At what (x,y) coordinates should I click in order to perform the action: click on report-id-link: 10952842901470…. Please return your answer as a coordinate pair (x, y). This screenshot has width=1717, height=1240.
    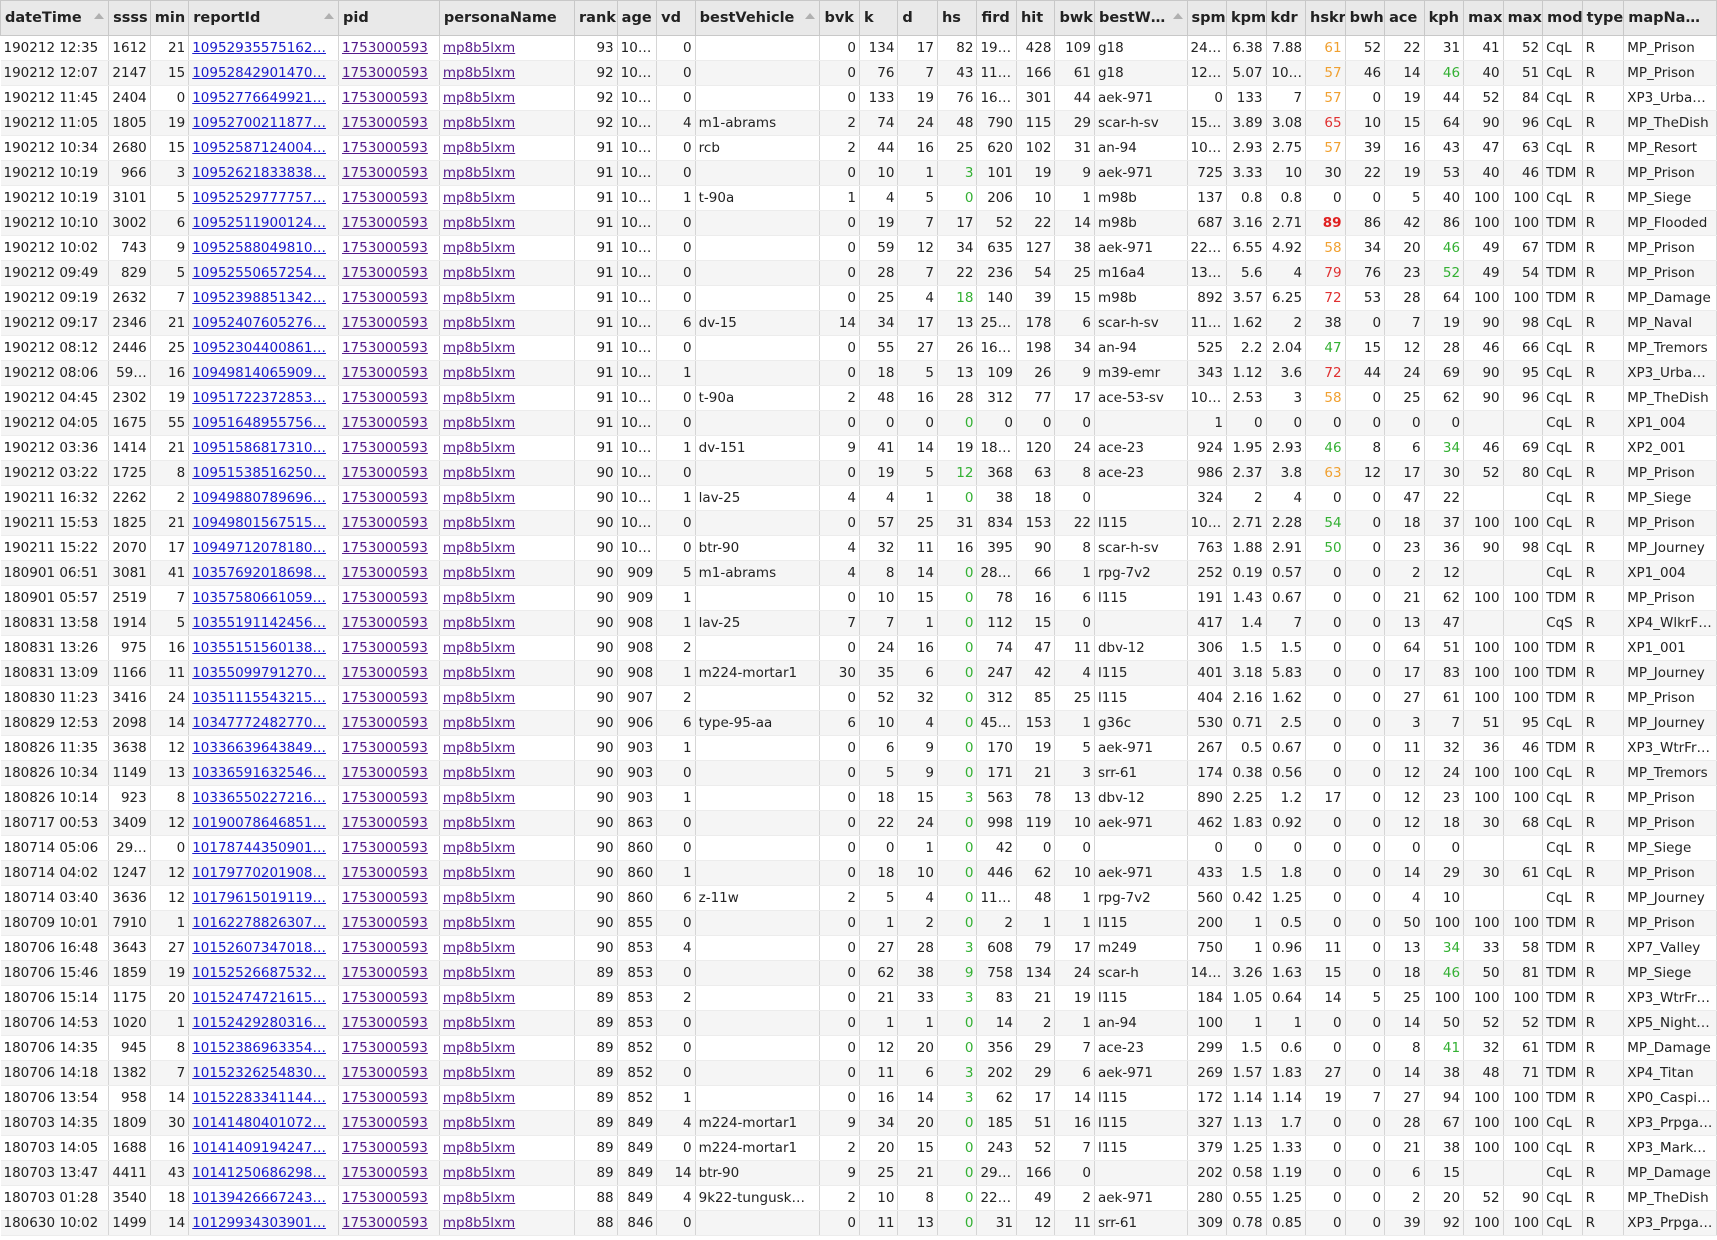
    Looking at the image, I should click on (259, 73).